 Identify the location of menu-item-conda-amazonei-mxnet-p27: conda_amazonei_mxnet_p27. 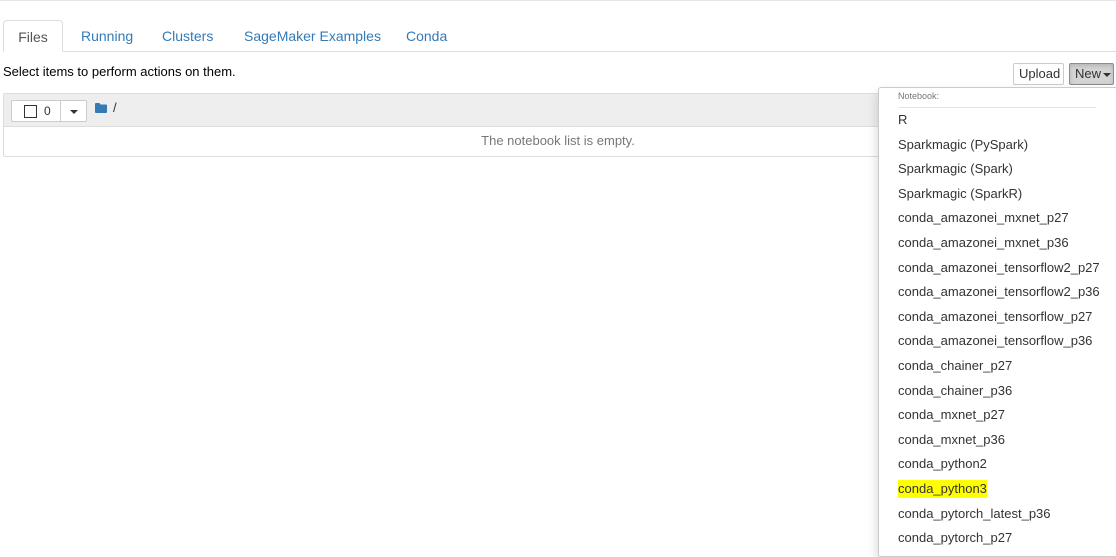
(983, 218).